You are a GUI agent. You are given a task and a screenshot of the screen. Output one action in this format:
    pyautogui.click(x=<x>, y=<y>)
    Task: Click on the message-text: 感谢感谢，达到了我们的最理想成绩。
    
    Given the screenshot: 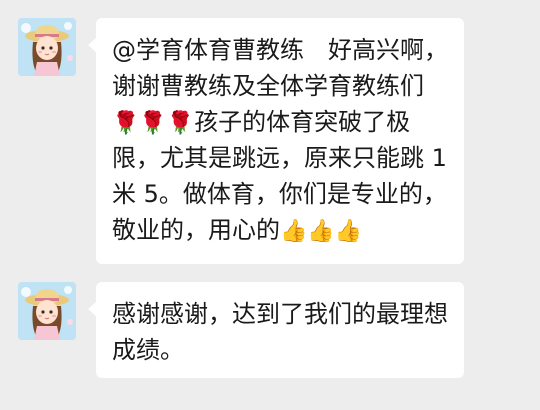 What is the action you would take?
    pyautogui.click(x=280, y=332)
    